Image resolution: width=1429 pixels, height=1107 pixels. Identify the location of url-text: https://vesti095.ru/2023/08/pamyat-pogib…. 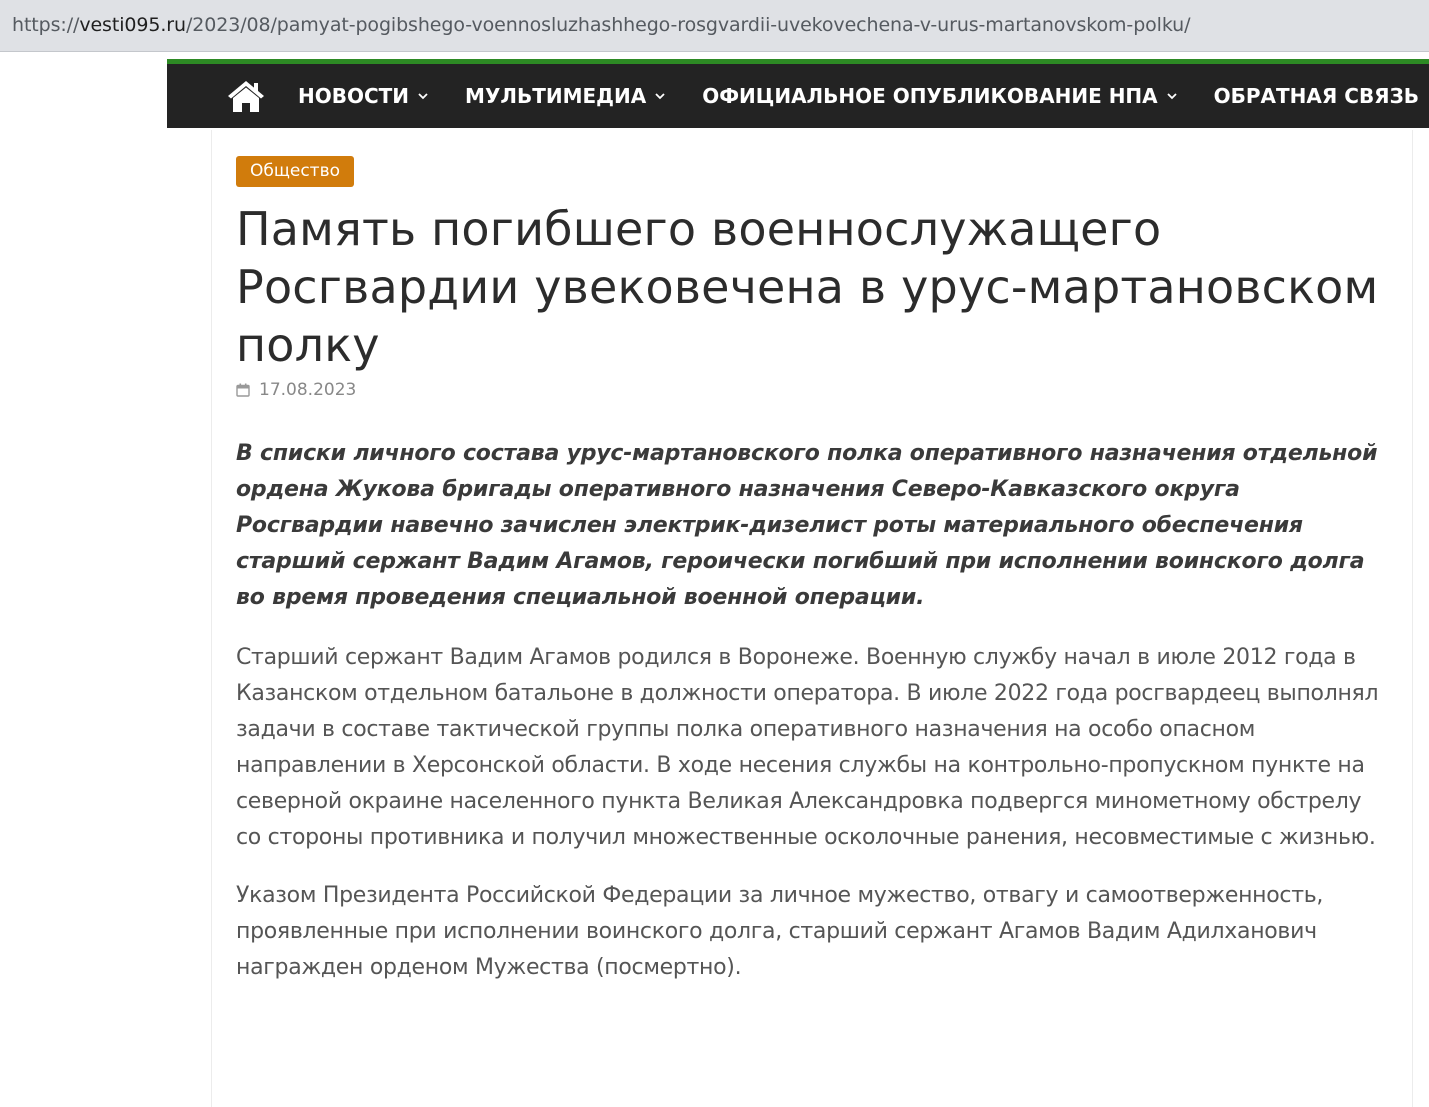
(601, 25).